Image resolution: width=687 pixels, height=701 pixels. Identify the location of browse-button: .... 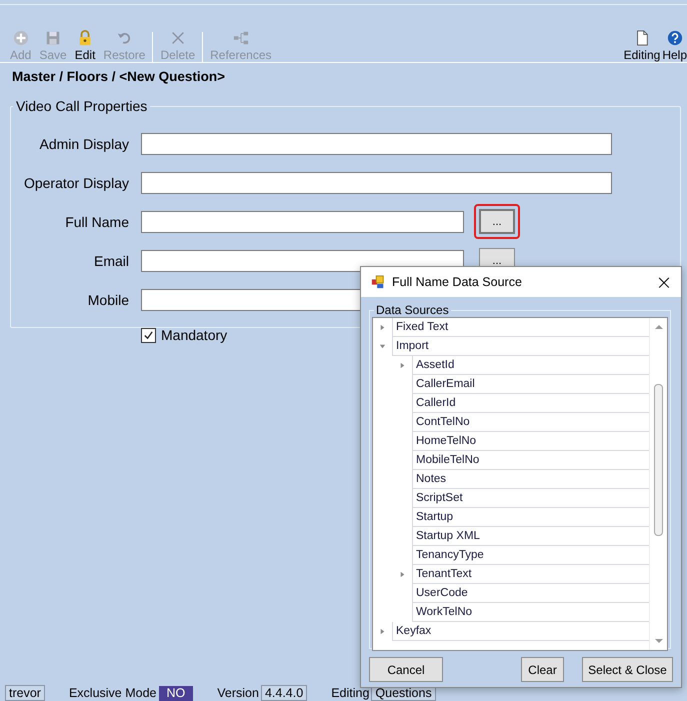
(497, 221).